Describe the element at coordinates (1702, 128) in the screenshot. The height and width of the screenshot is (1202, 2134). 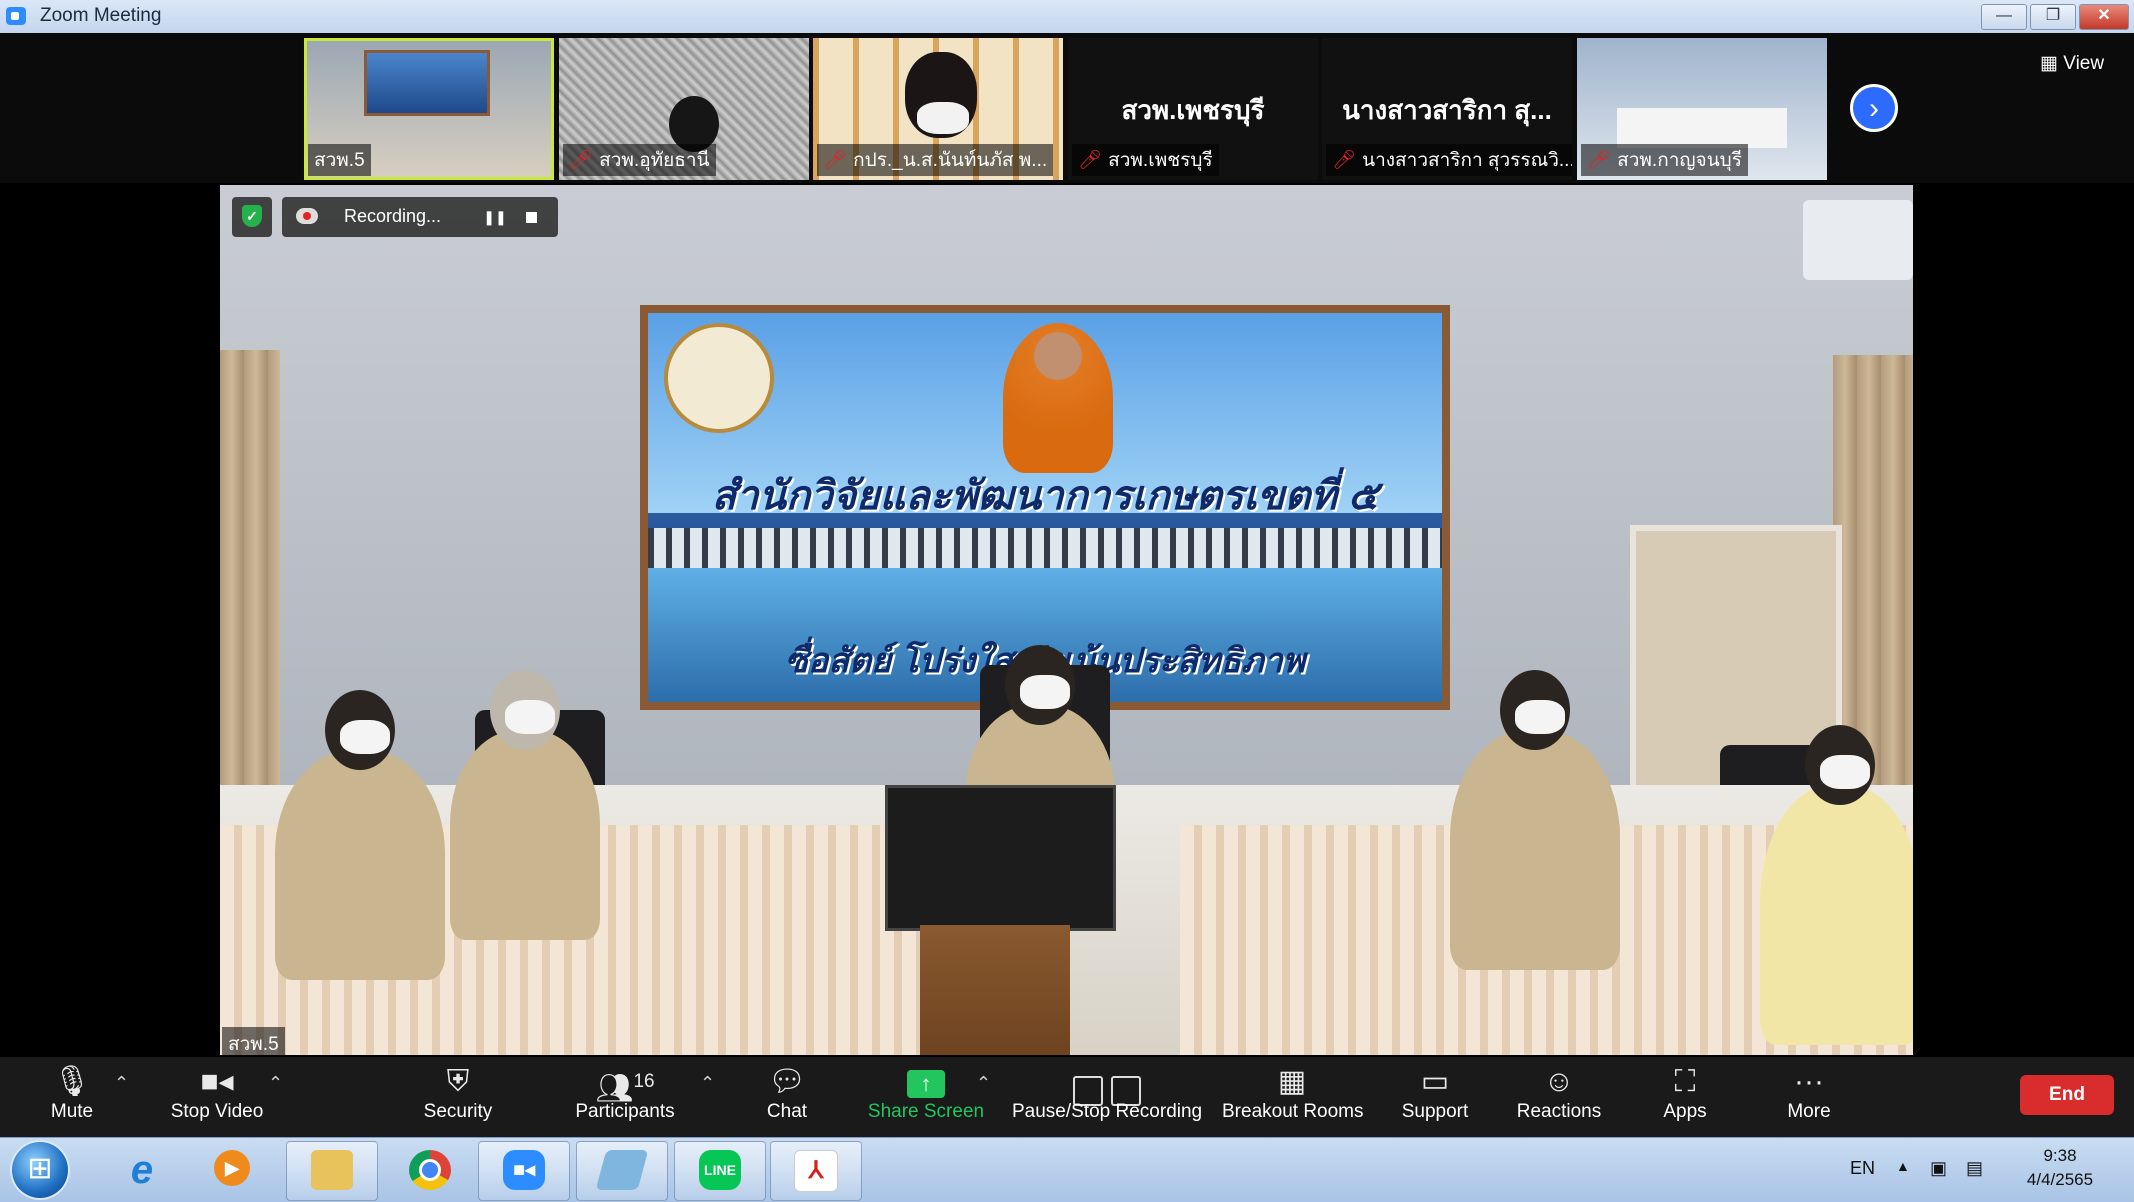
I see `thumbnail-video` at that location.